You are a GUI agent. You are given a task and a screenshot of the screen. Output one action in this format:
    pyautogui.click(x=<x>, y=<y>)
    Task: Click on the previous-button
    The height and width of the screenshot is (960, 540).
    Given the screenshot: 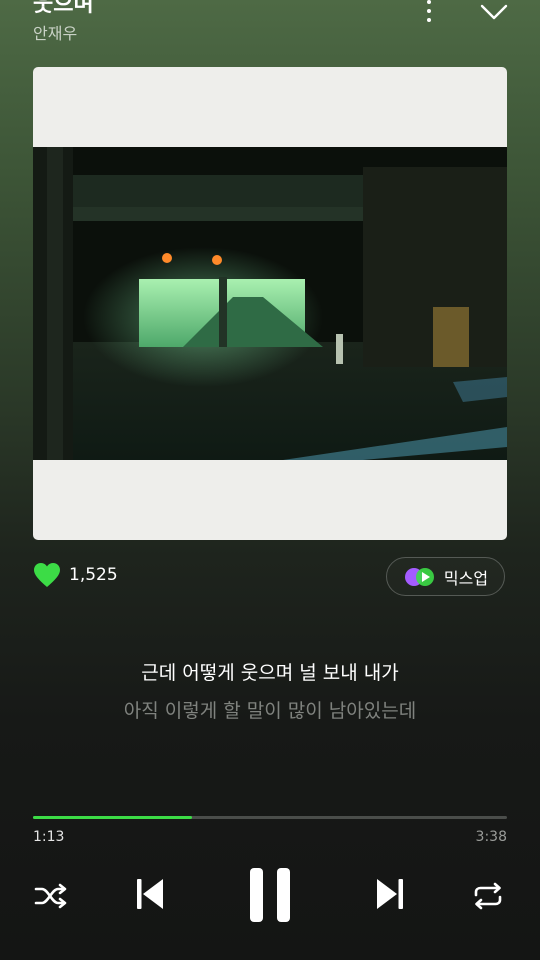 What is the action you would take?
    pyautogui.click(x=150, y=894)
    